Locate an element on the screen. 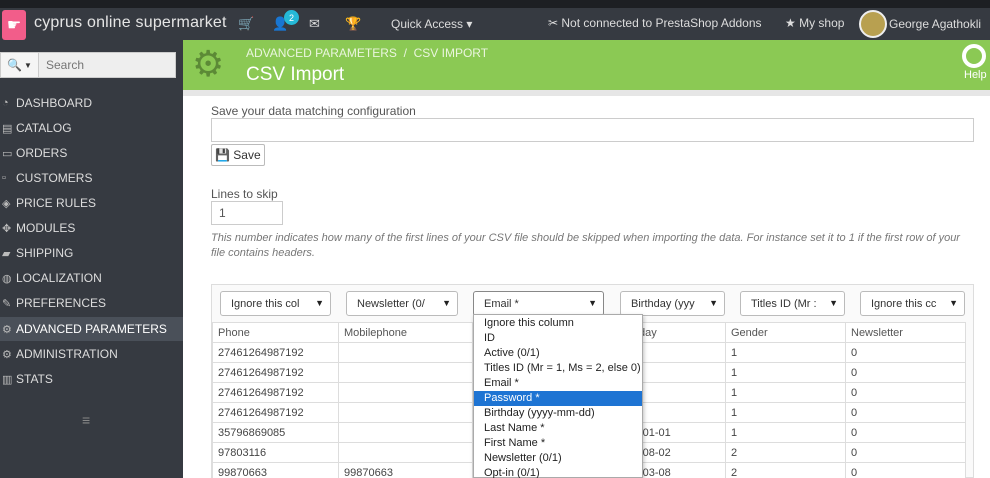  search-input is located at coordinates (107, 65).